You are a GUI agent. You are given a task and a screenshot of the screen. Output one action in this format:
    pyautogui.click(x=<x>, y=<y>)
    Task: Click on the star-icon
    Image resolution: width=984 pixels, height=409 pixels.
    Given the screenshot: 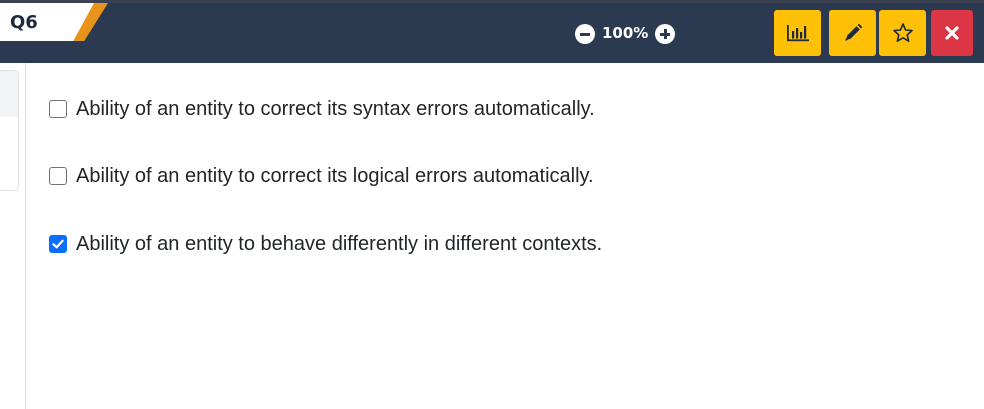 What is the action you would take?
    pyautogui.click(x=902, y=32)
    